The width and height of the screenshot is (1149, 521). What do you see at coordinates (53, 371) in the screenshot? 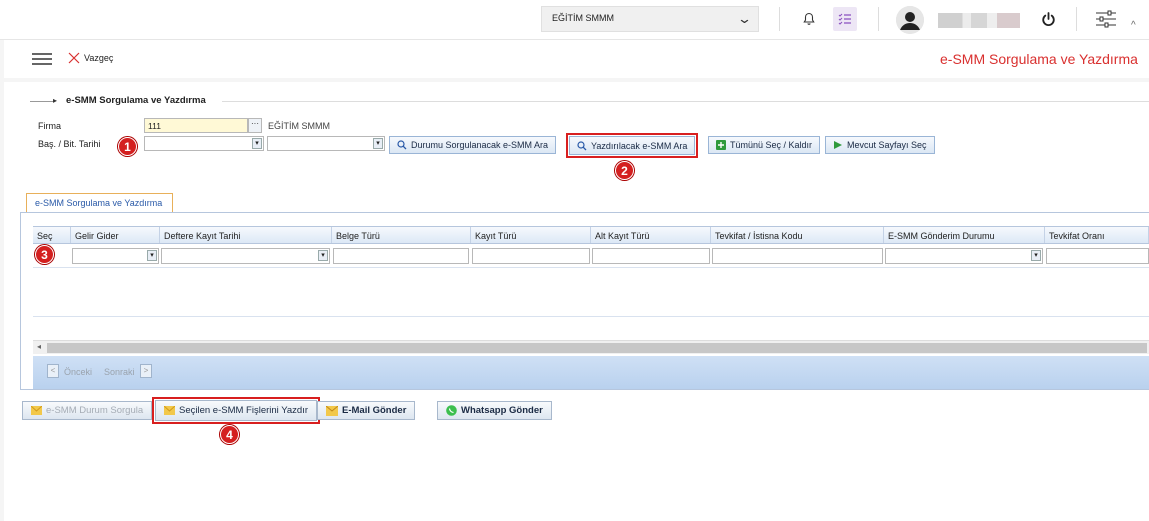
I see `prev-page-icon: <` at bounding box center [53, 371].